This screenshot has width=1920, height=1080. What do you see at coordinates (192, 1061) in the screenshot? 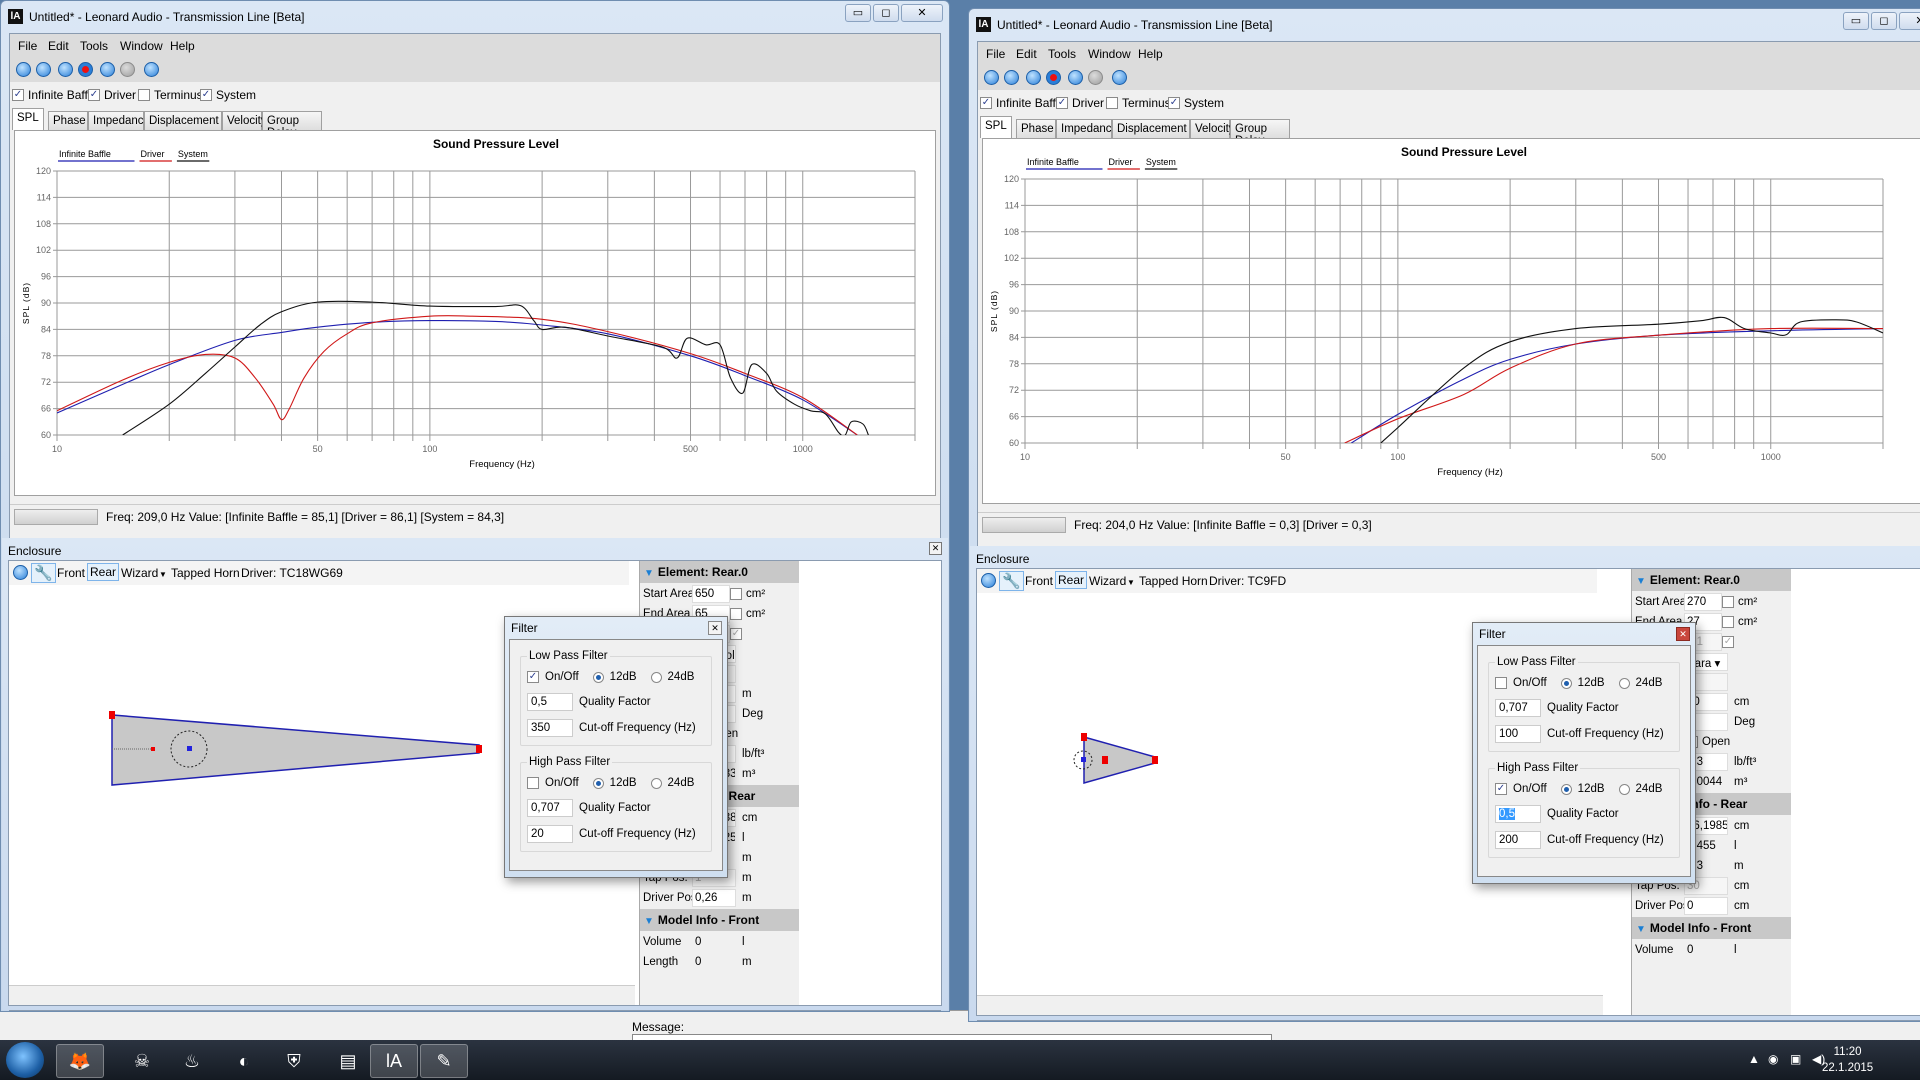
I see `steam-icon: ♨` at bounding box center [192, 1061].